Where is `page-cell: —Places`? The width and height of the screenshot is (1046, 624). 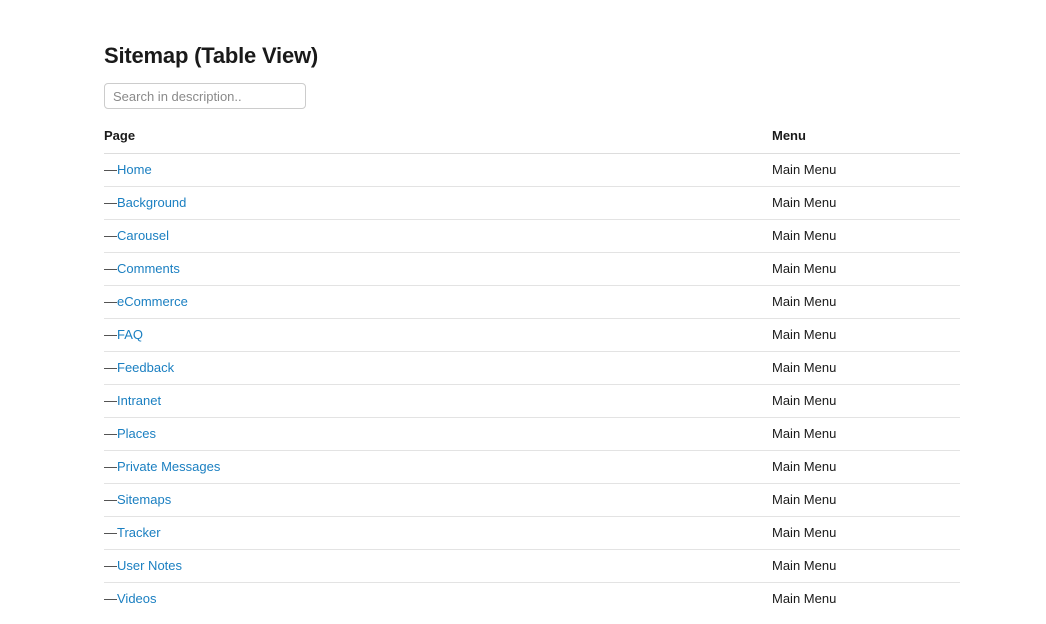 page-cell: —Places is located at coordinates (432, 434).